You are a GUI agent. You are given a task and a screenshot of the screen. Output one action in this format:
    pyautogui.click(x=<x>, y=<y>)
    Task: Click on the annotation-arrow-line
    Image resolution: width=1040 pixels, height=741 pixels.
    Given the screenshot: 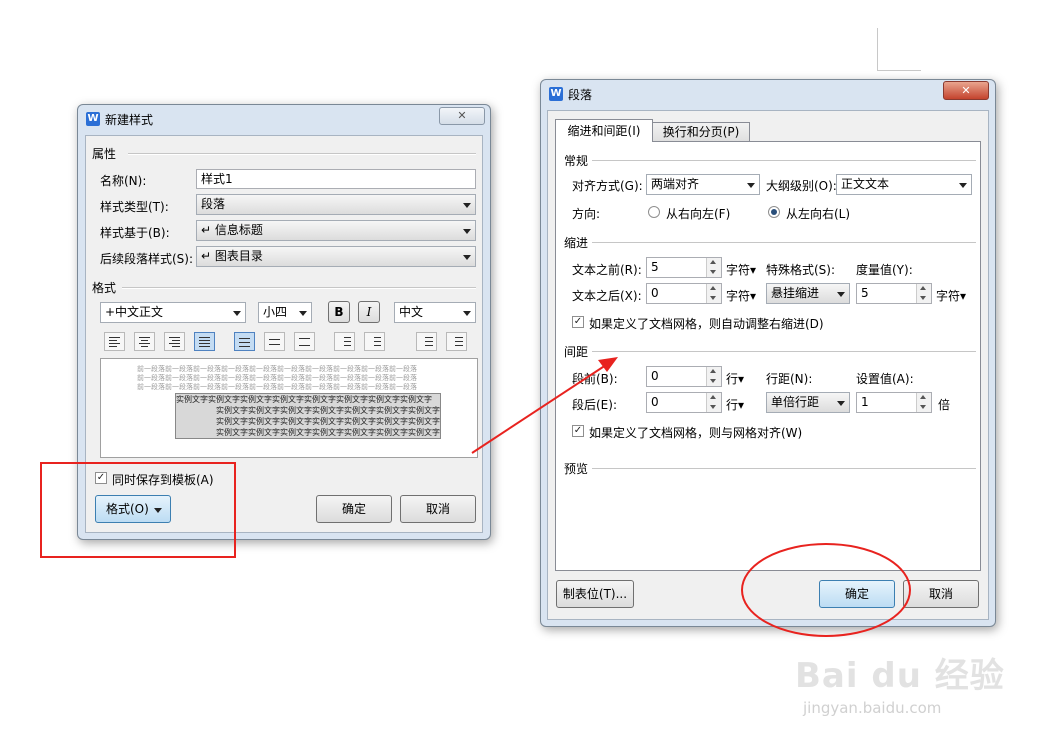 What is the action you would take?
    pyautogui.click(x=539, y=409)
    